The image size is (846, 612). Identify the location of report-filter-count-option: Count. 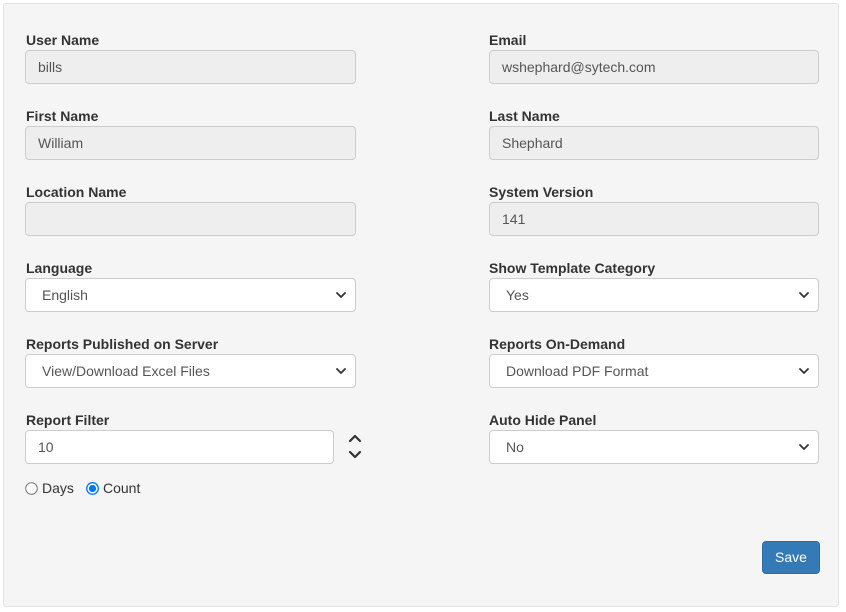
(113, 488).